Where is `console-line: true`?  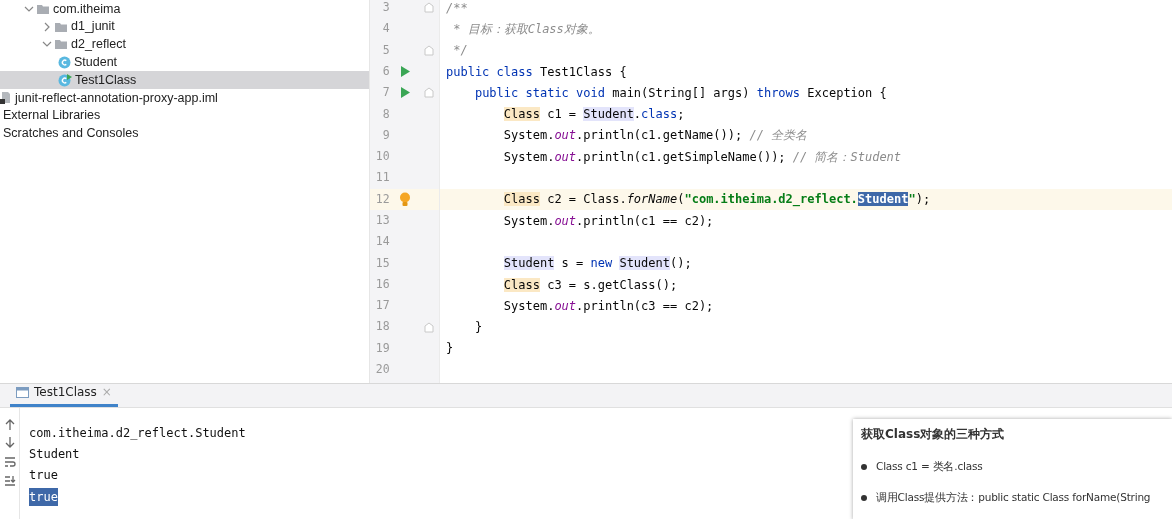 console-line: true is located at coordinates (43, 476).